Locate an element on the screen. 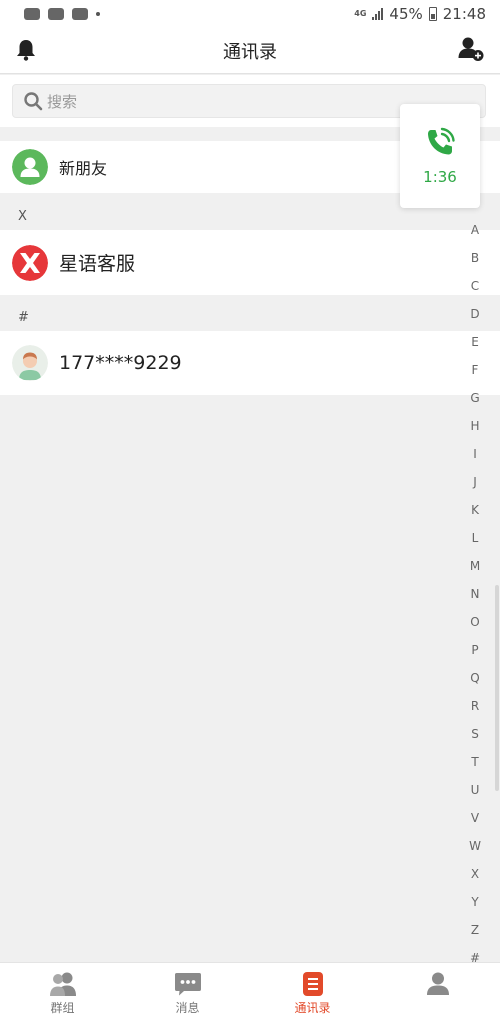 Image resolution: width=500 pixels, height=1026 pixels. contact-row-phone: 177****9229 is located at coordinates (250, 363).